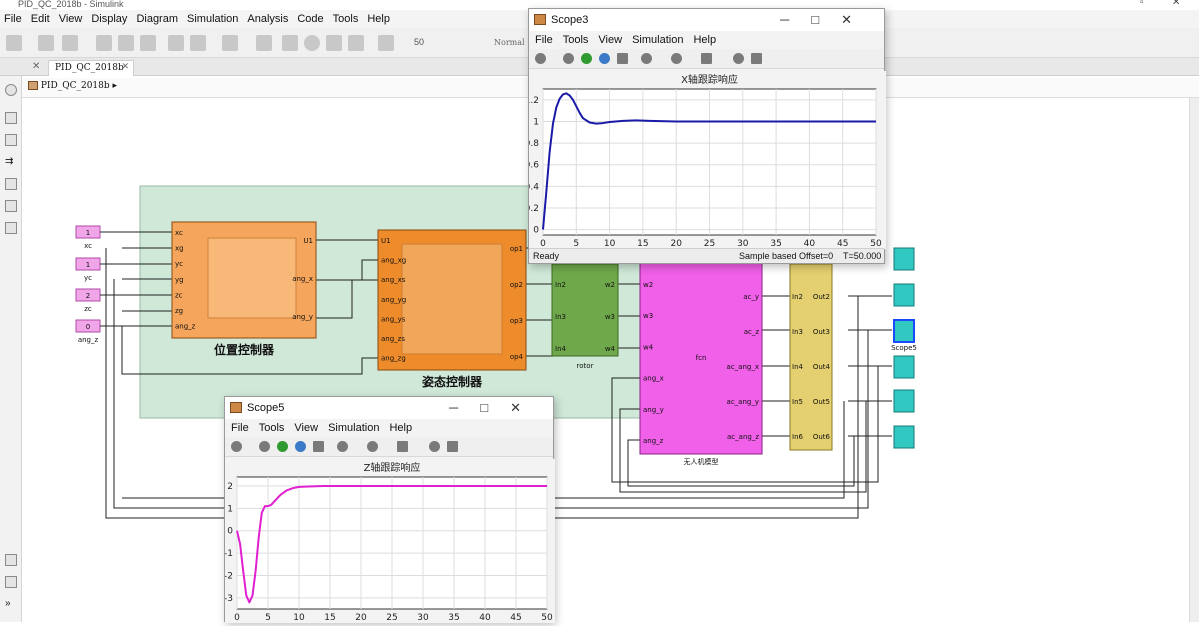  Describe the element at coordinates (36, 66) in the screenshot. I see `close-tab-icon: ✕` at that location.